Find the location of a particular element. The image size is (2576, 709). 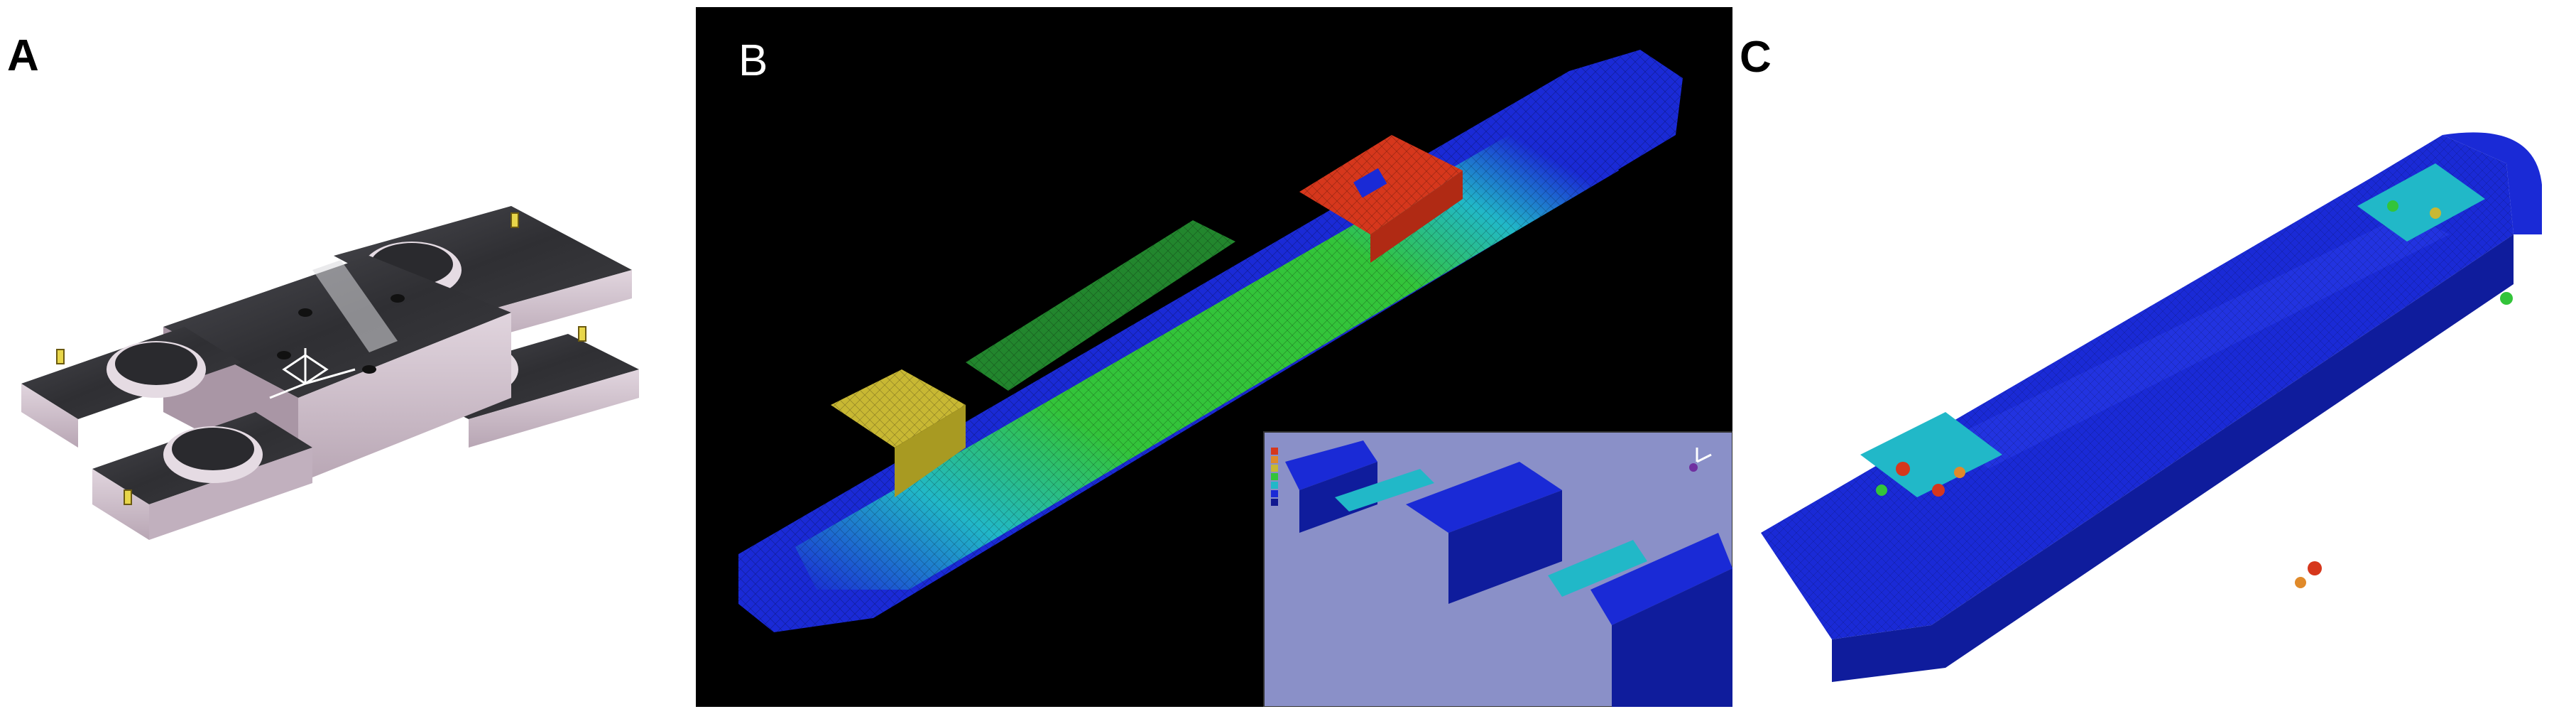

panel-label-b: B is located at coordinates (753, 60).